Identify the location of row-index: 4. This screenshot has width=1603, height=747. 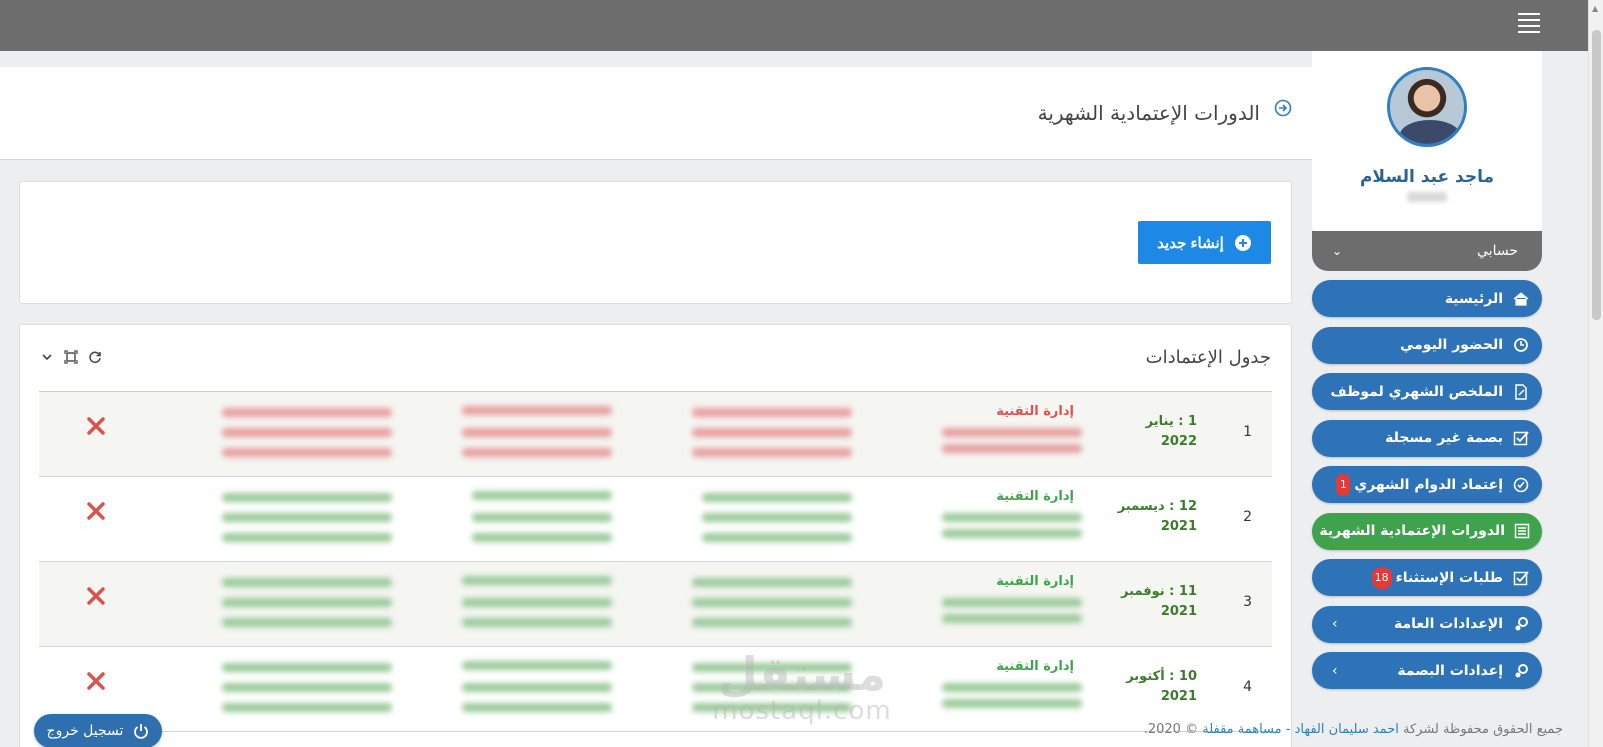
(1247, 687).